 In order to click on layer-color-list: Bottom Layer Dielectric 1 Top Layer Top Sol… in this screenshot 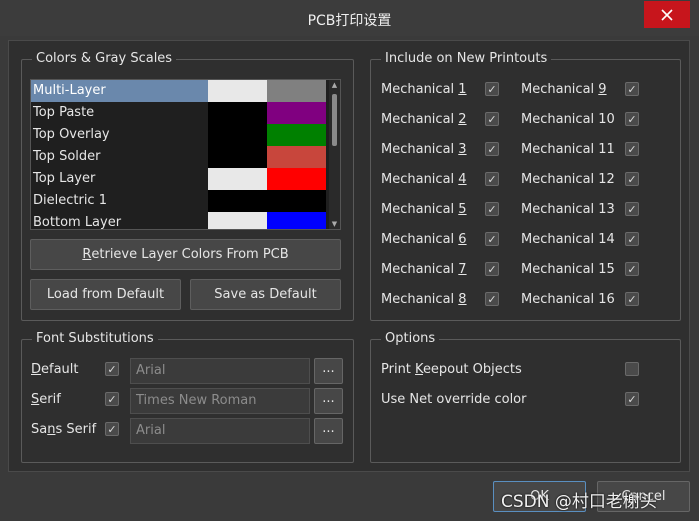, I will do `click(185, 154)`.